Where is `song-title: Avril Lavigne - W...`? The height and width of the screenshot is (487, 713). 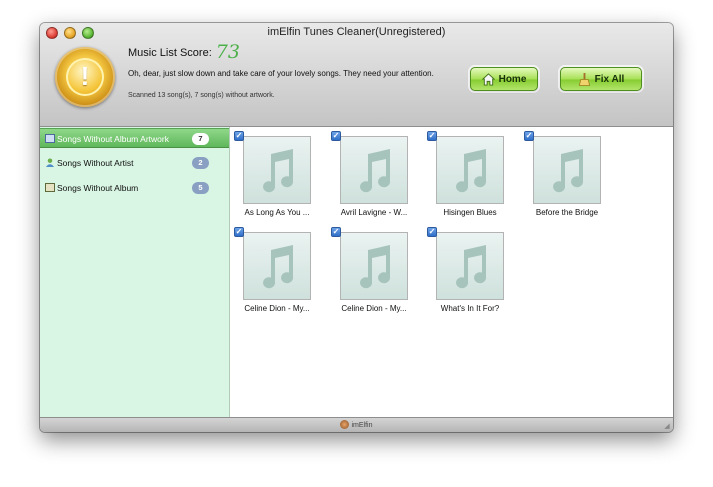
song-title: Avril Lavigne - W... is located at coordinates (374, 212).